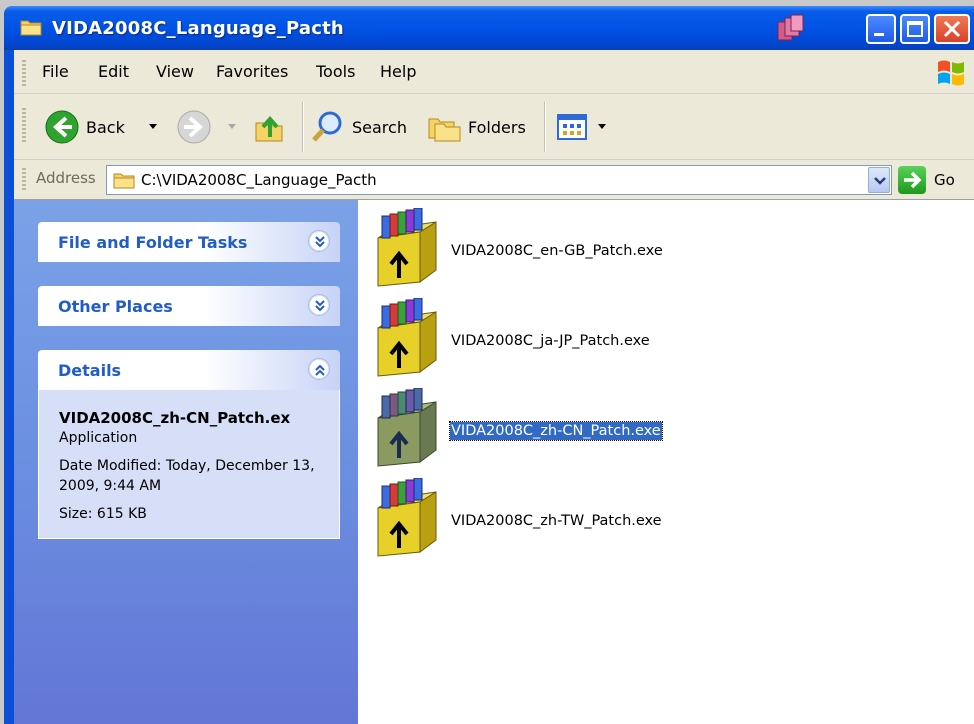  I want to click on address-label: Address, so click(66, 178).